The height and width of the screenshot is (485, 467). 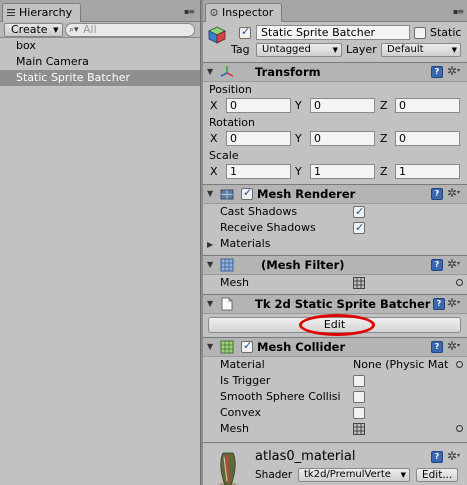 I want to click on transform-title: Transform, so click(x=288, y=72).